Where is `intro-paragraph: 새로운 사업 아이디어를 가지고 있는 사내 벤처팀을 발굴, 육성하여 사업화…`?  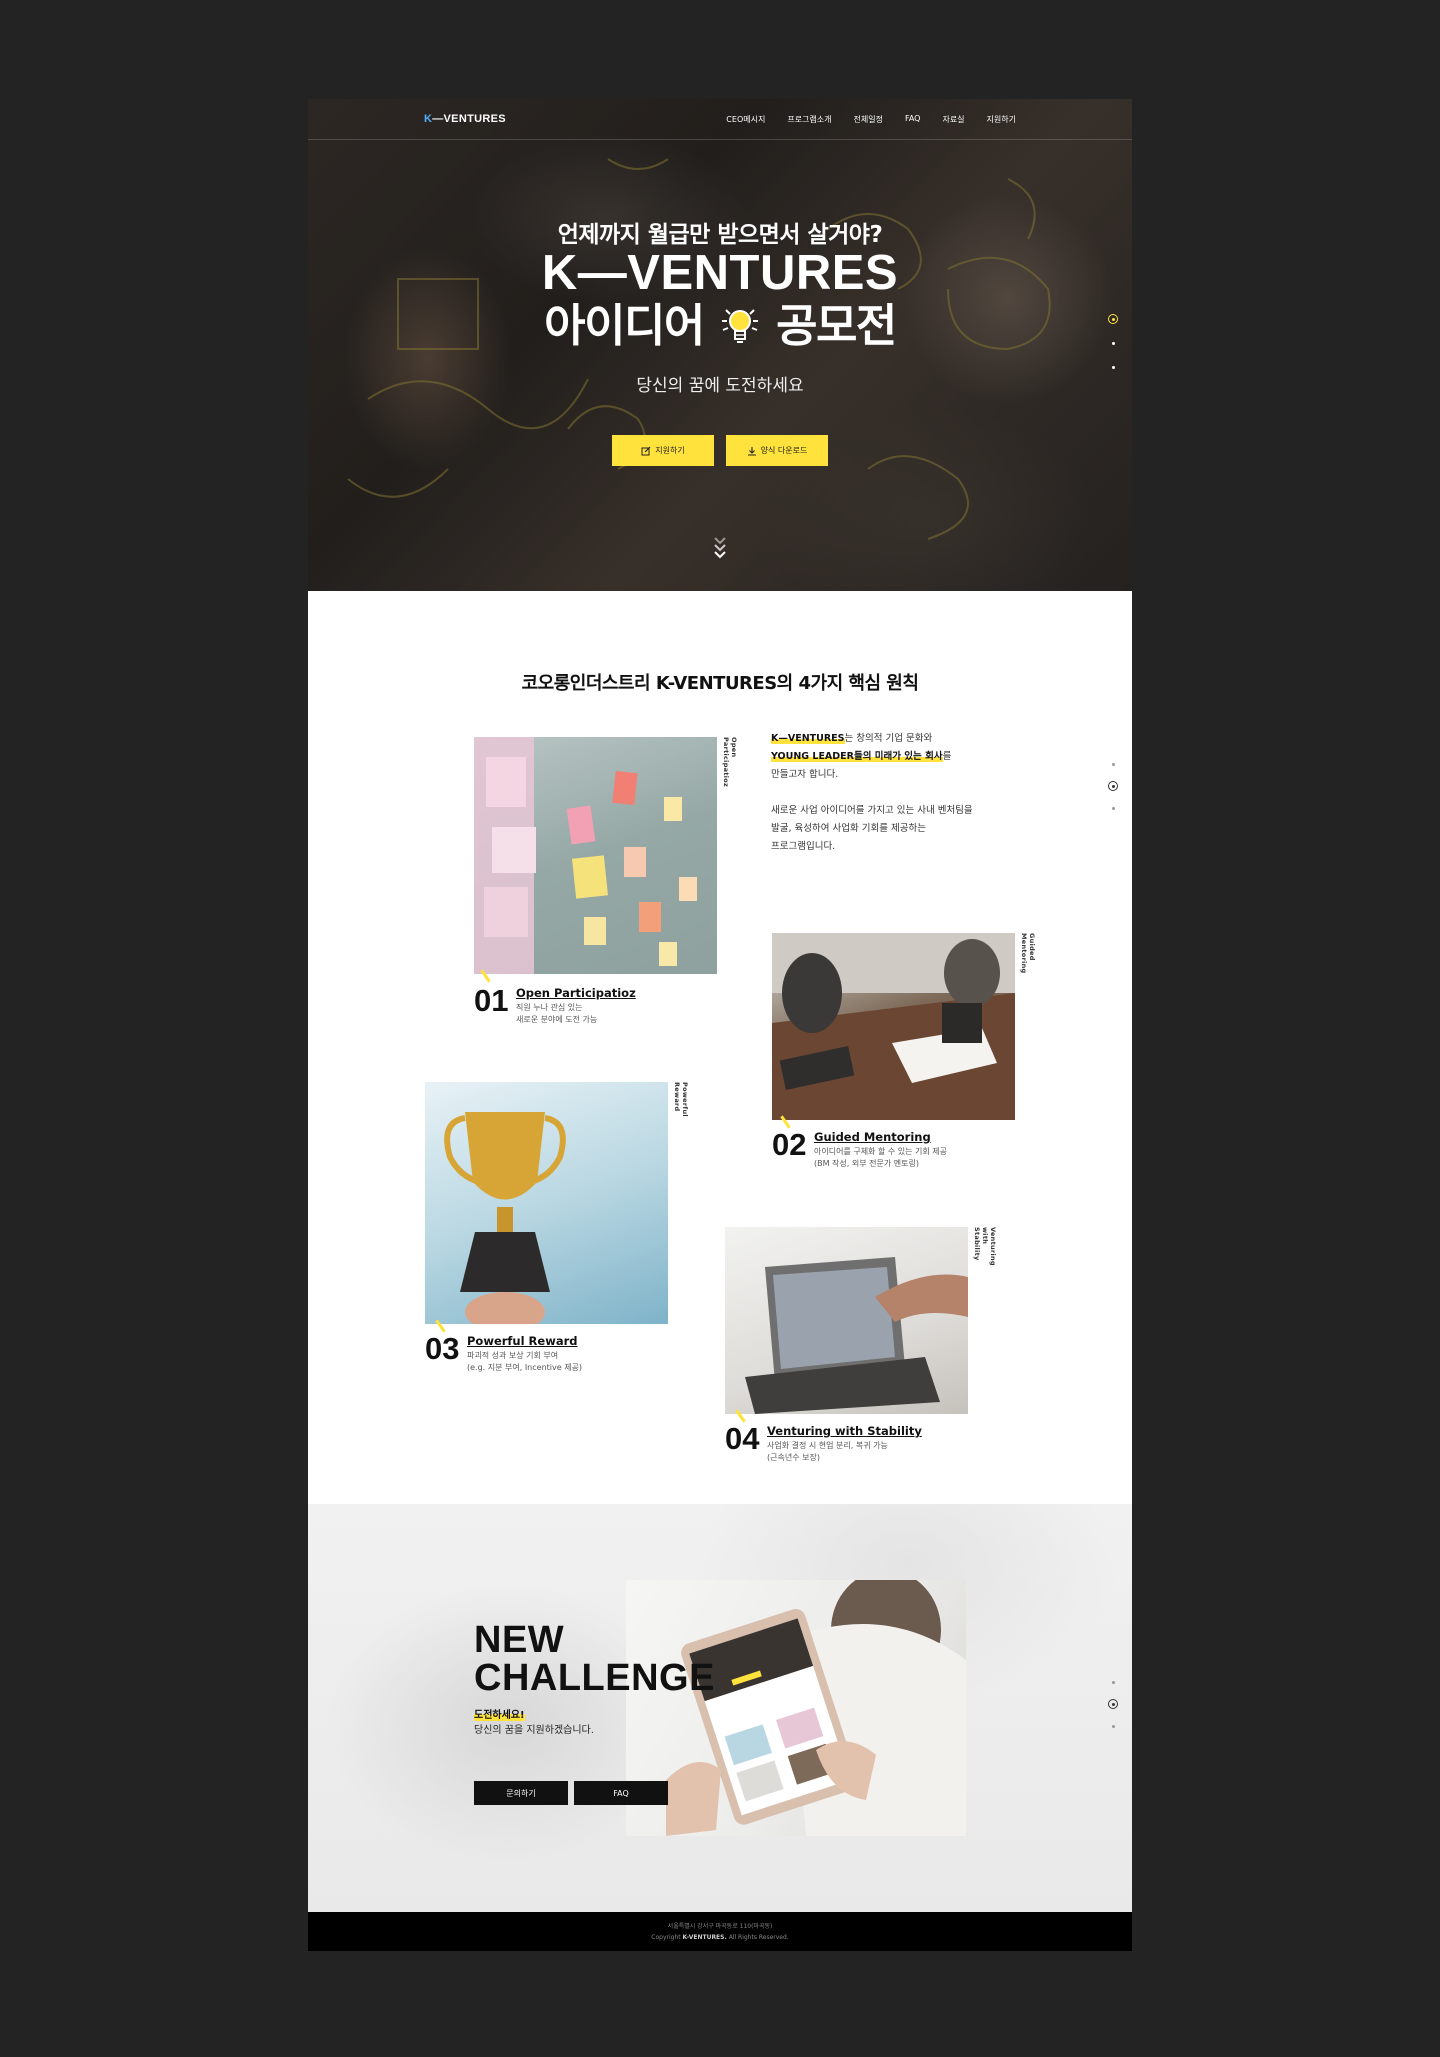
intro-paragraph: 새로운 사업 아이디어를 가지고 있는 사내 벤처팀을 발굴, 육성하여 사업화… is located at coordinates (872, 828).